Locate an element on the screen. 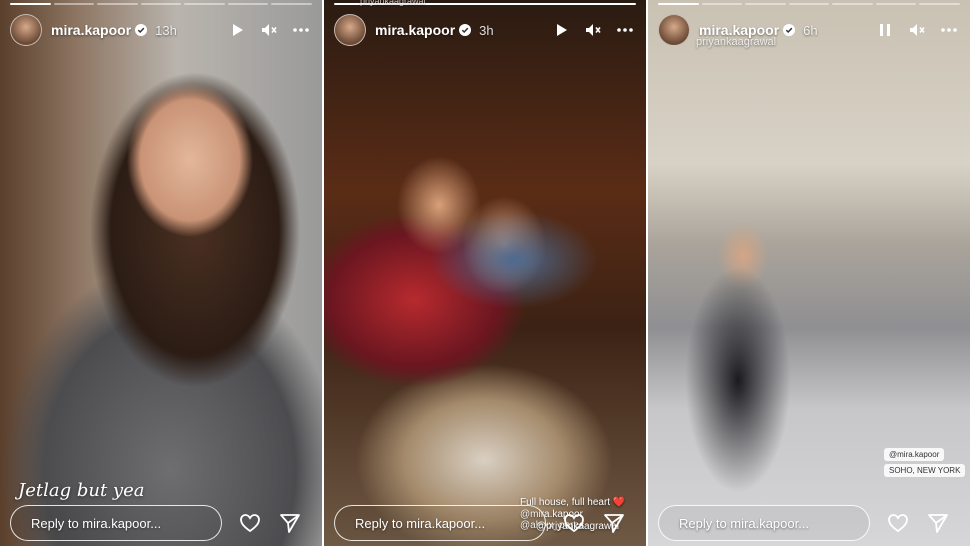 Image resolution: width=970 pixels, height=546 pixels. pause-icon is located at coordinates (885, 30).